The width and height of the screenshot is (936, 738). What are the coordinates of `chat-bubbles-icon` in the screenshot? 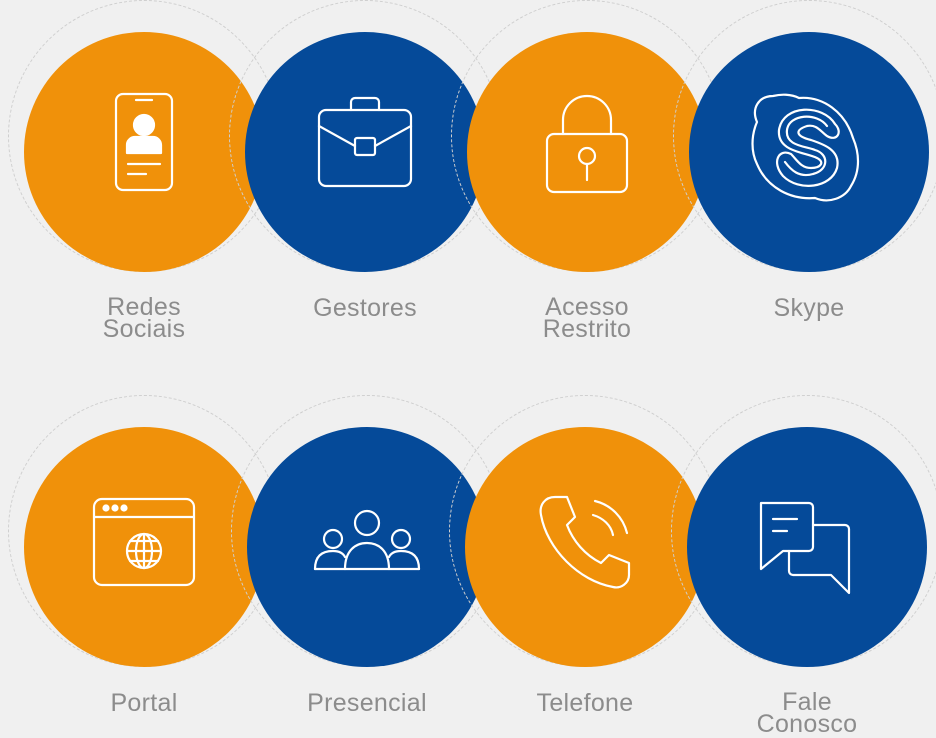 It's located at (807, 547).